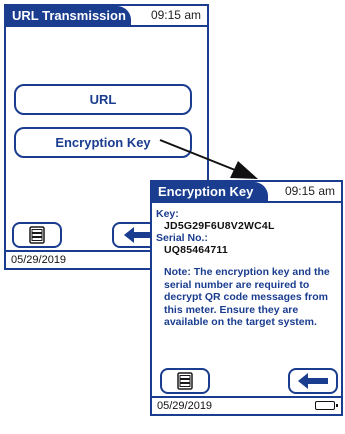  I want to click on back-button, so click(313, 381).